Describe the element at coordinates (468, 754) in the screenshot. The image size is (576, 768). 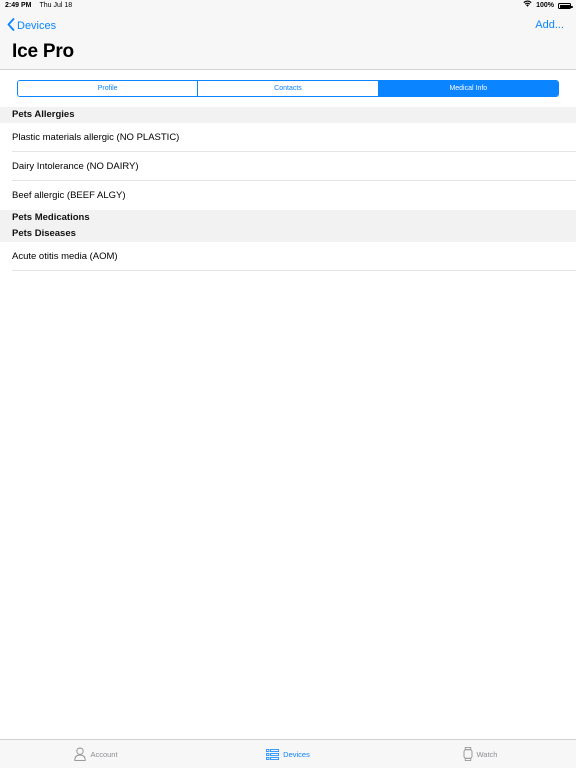
I see `watch-icon` at that location.